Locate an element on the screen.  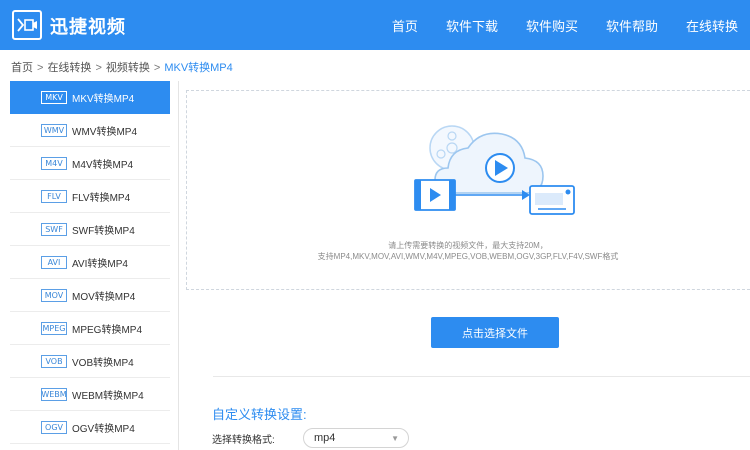
sidebar-item-label: MOV转换MP4 is located at coordinates (104, 297).